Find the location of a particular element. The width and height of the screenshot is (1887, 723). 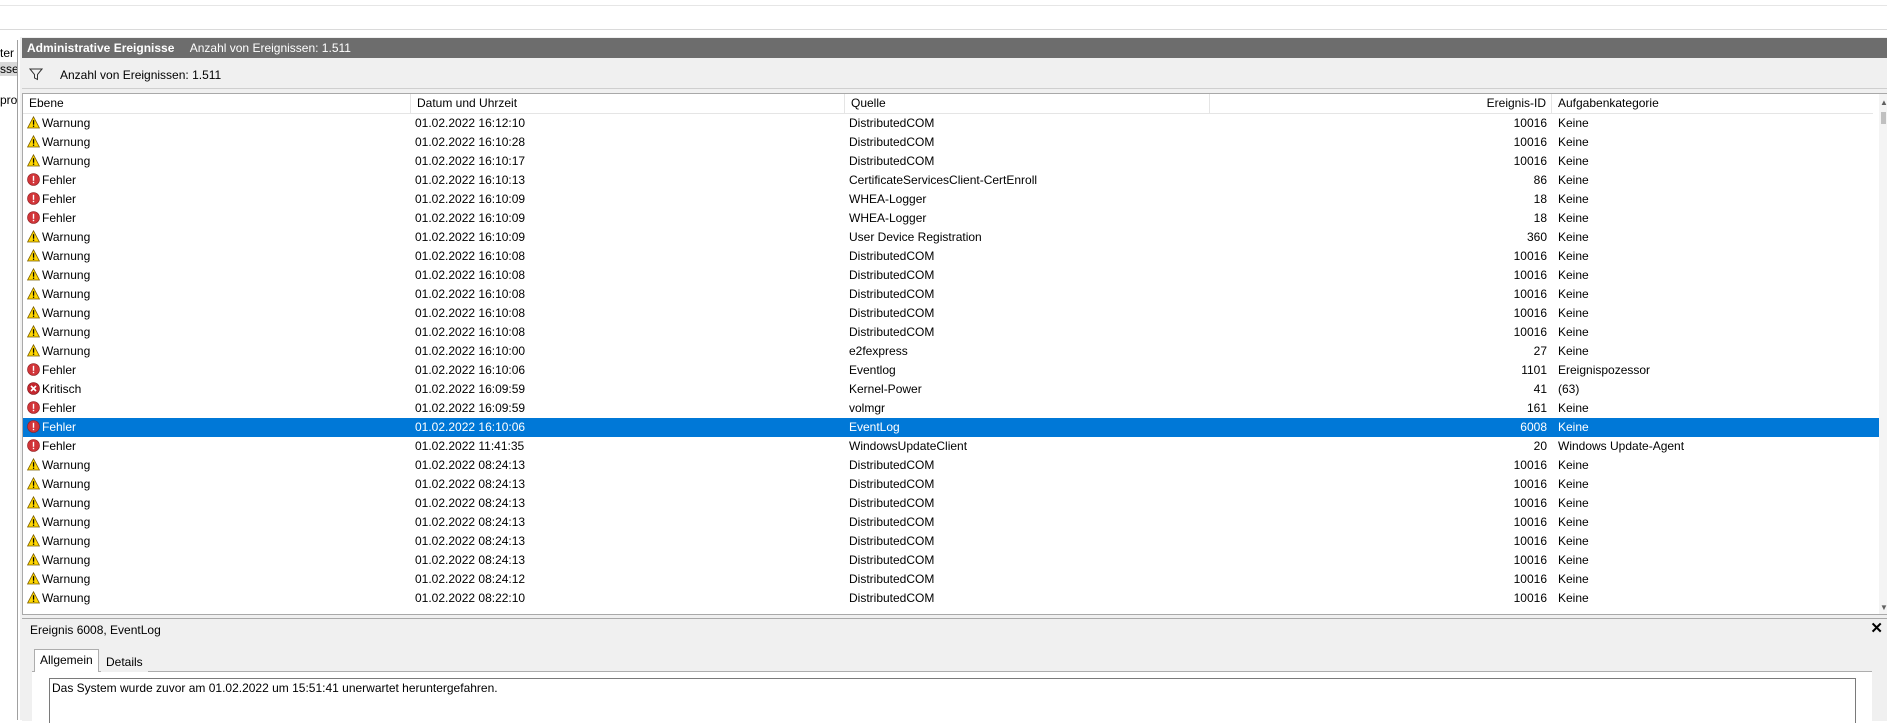

tab-general: Allgemein is located at coordinates (66, 660).